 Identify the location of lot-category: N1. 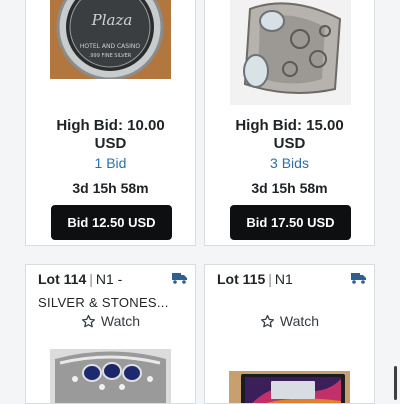
(283, 279).